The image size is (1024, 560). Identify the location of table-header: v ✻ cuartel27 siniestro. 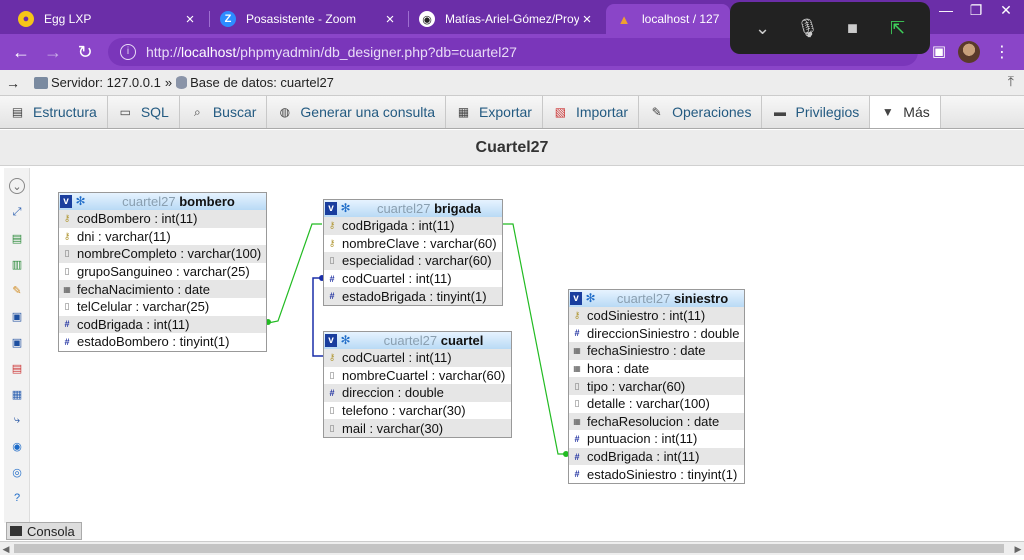
(656, 298).